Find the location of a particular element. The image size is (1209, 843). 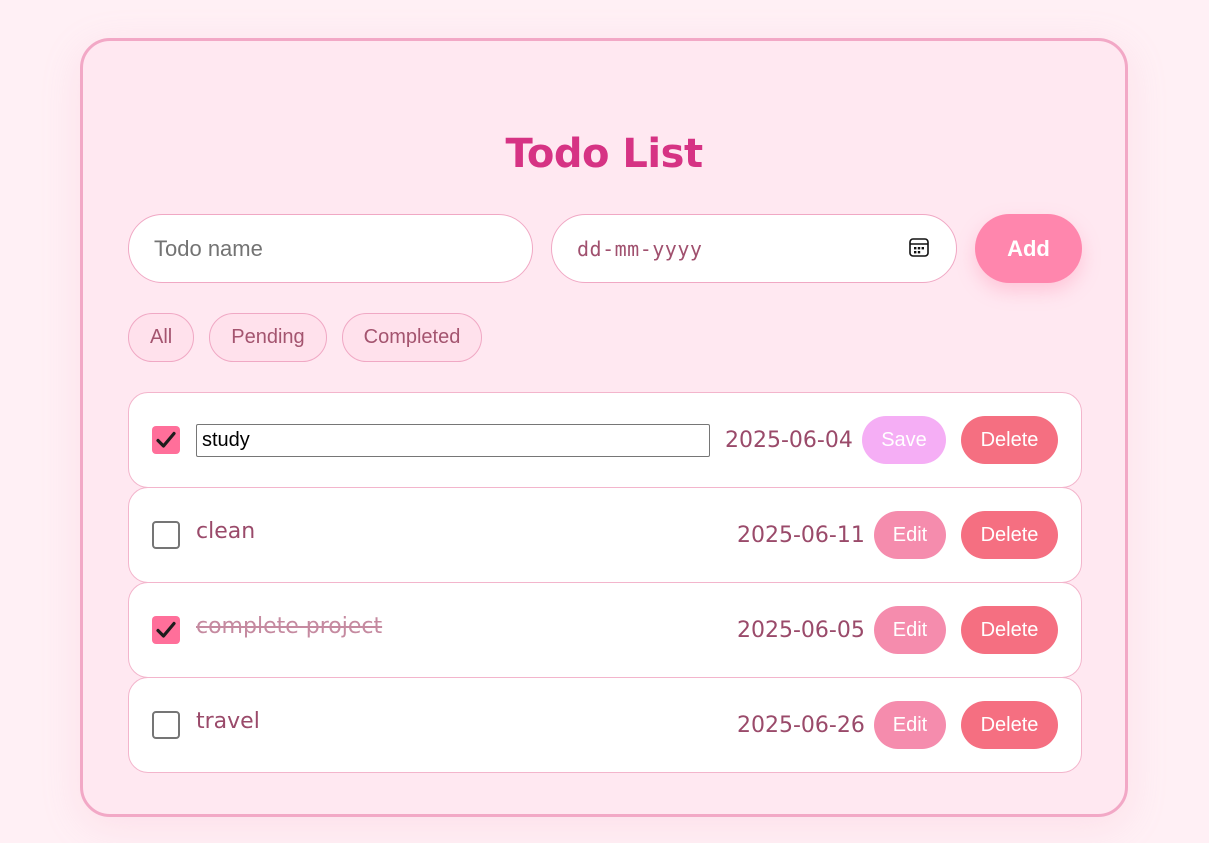

todo-edit-input: study is located at coordinates (453, 440).